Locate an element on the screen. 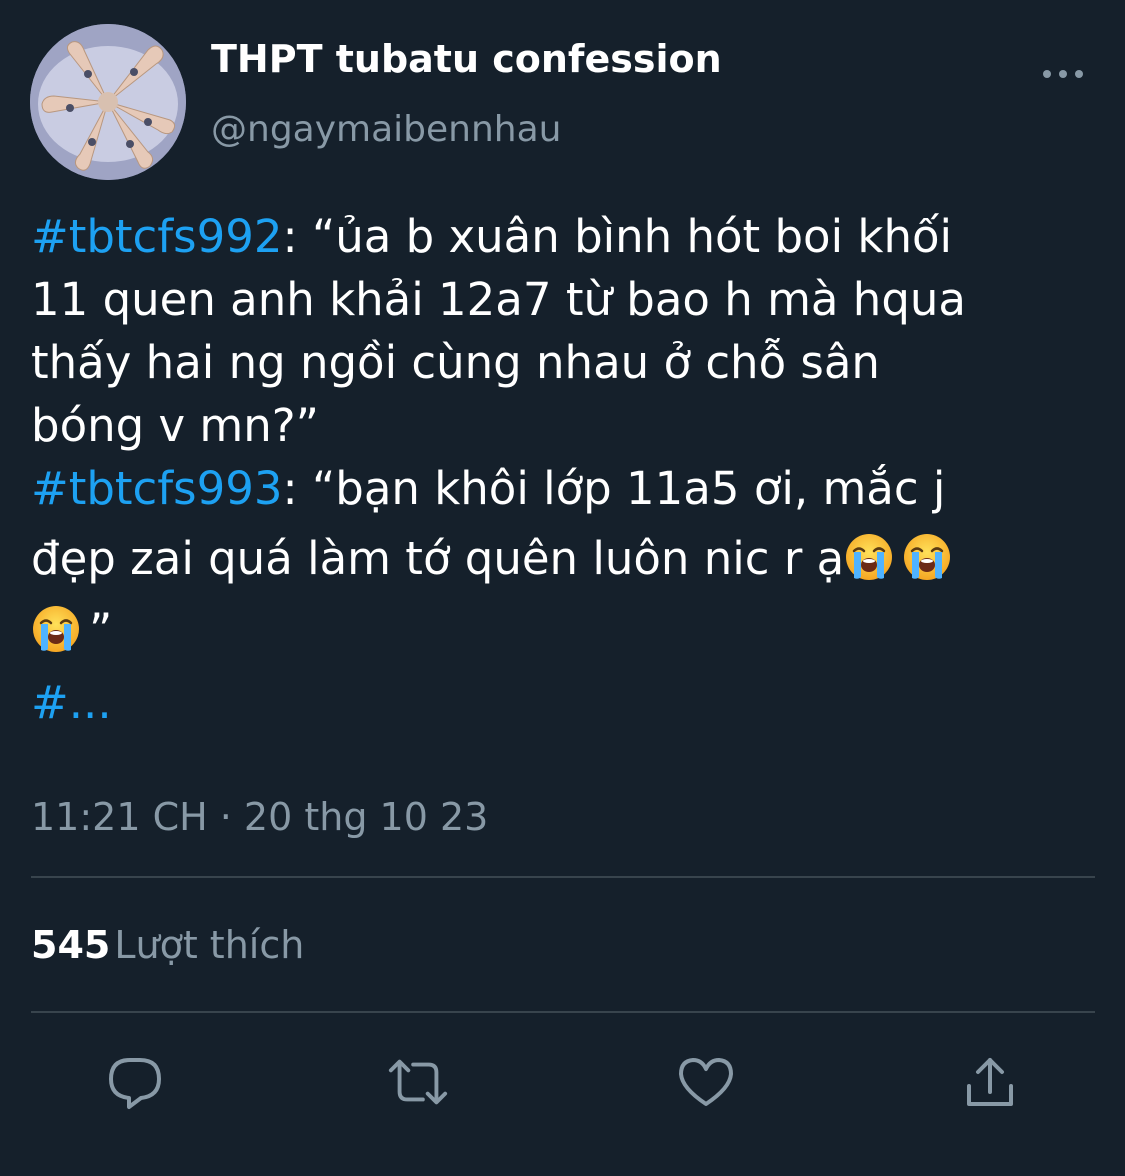 This screenshot has height=1176, width=1125. tweet-line: #tbtcfs993: “bạn khôi lớp 11a5 ơi, mắc j is located at coordinates (551, 488).